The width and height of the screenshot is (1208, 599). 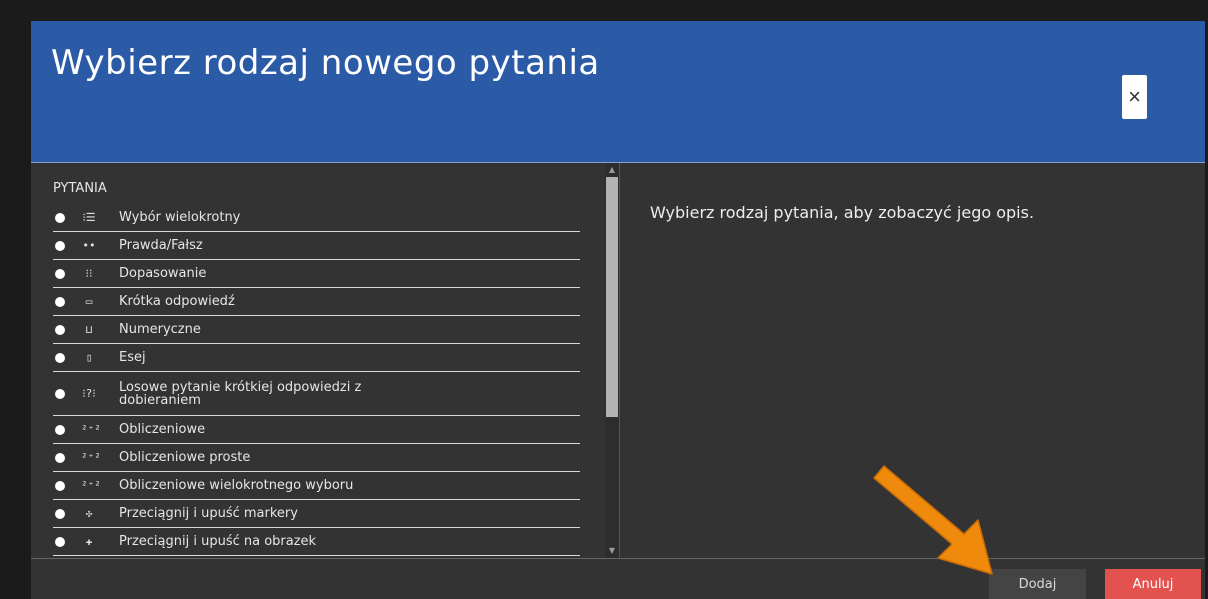 I want to click on essay-icon: ▯, so click(x=89, y=357).